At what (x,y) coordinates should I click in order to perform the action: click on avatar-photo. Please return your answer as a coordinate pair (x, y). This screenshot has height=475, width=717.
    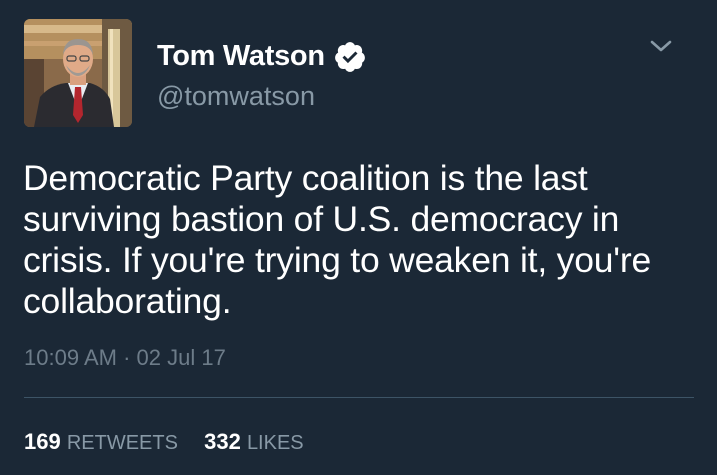
    Looking at the image, I should click on (78, 73).